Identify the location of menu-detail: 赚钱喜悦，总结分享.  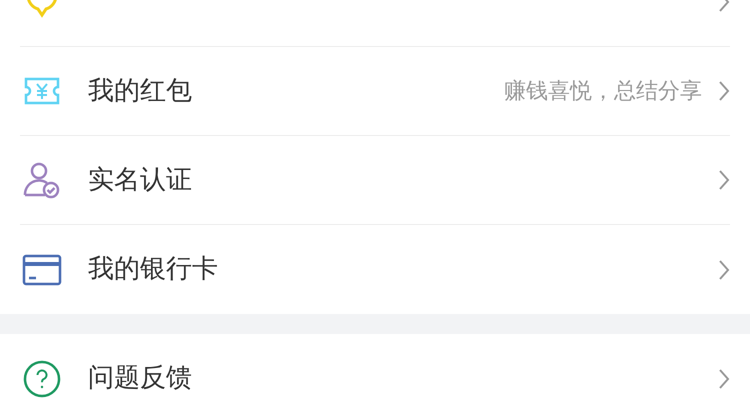
(603, 92).